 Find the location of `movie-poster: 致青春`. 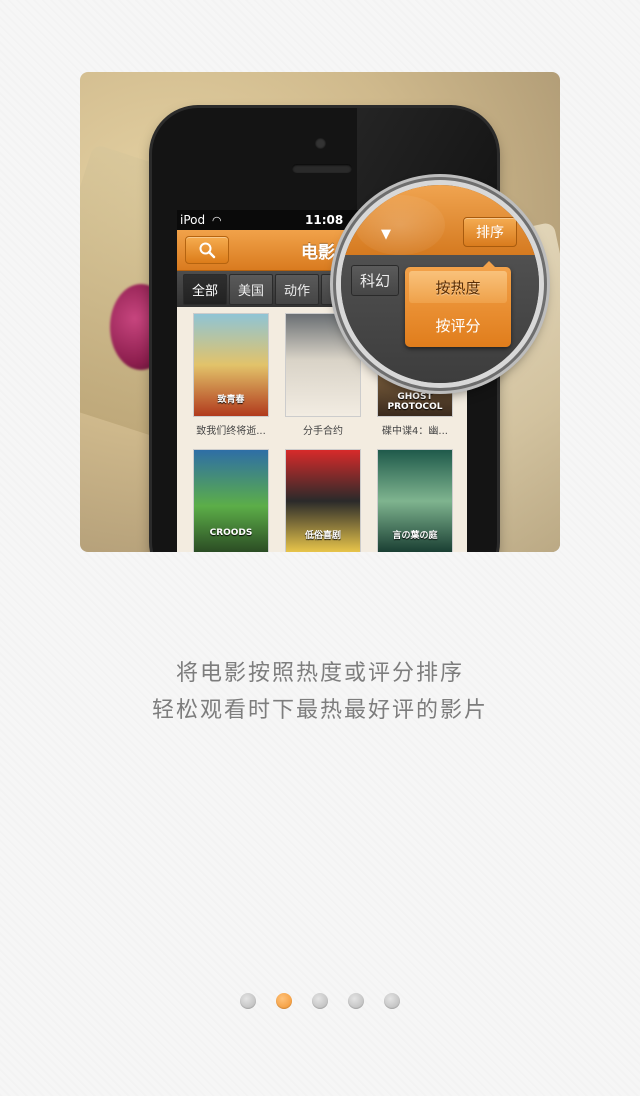

movie-poster: 致青春 is located at coordinates (231, 365).